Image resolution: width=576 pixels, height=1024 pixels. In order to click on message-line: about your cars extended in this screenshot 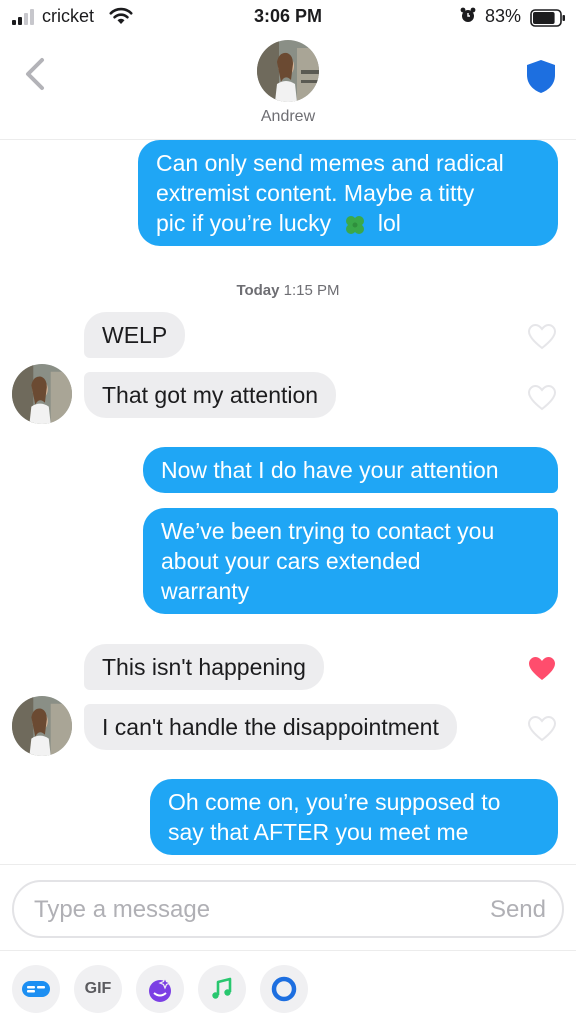, I will do `click(291, 561)`.